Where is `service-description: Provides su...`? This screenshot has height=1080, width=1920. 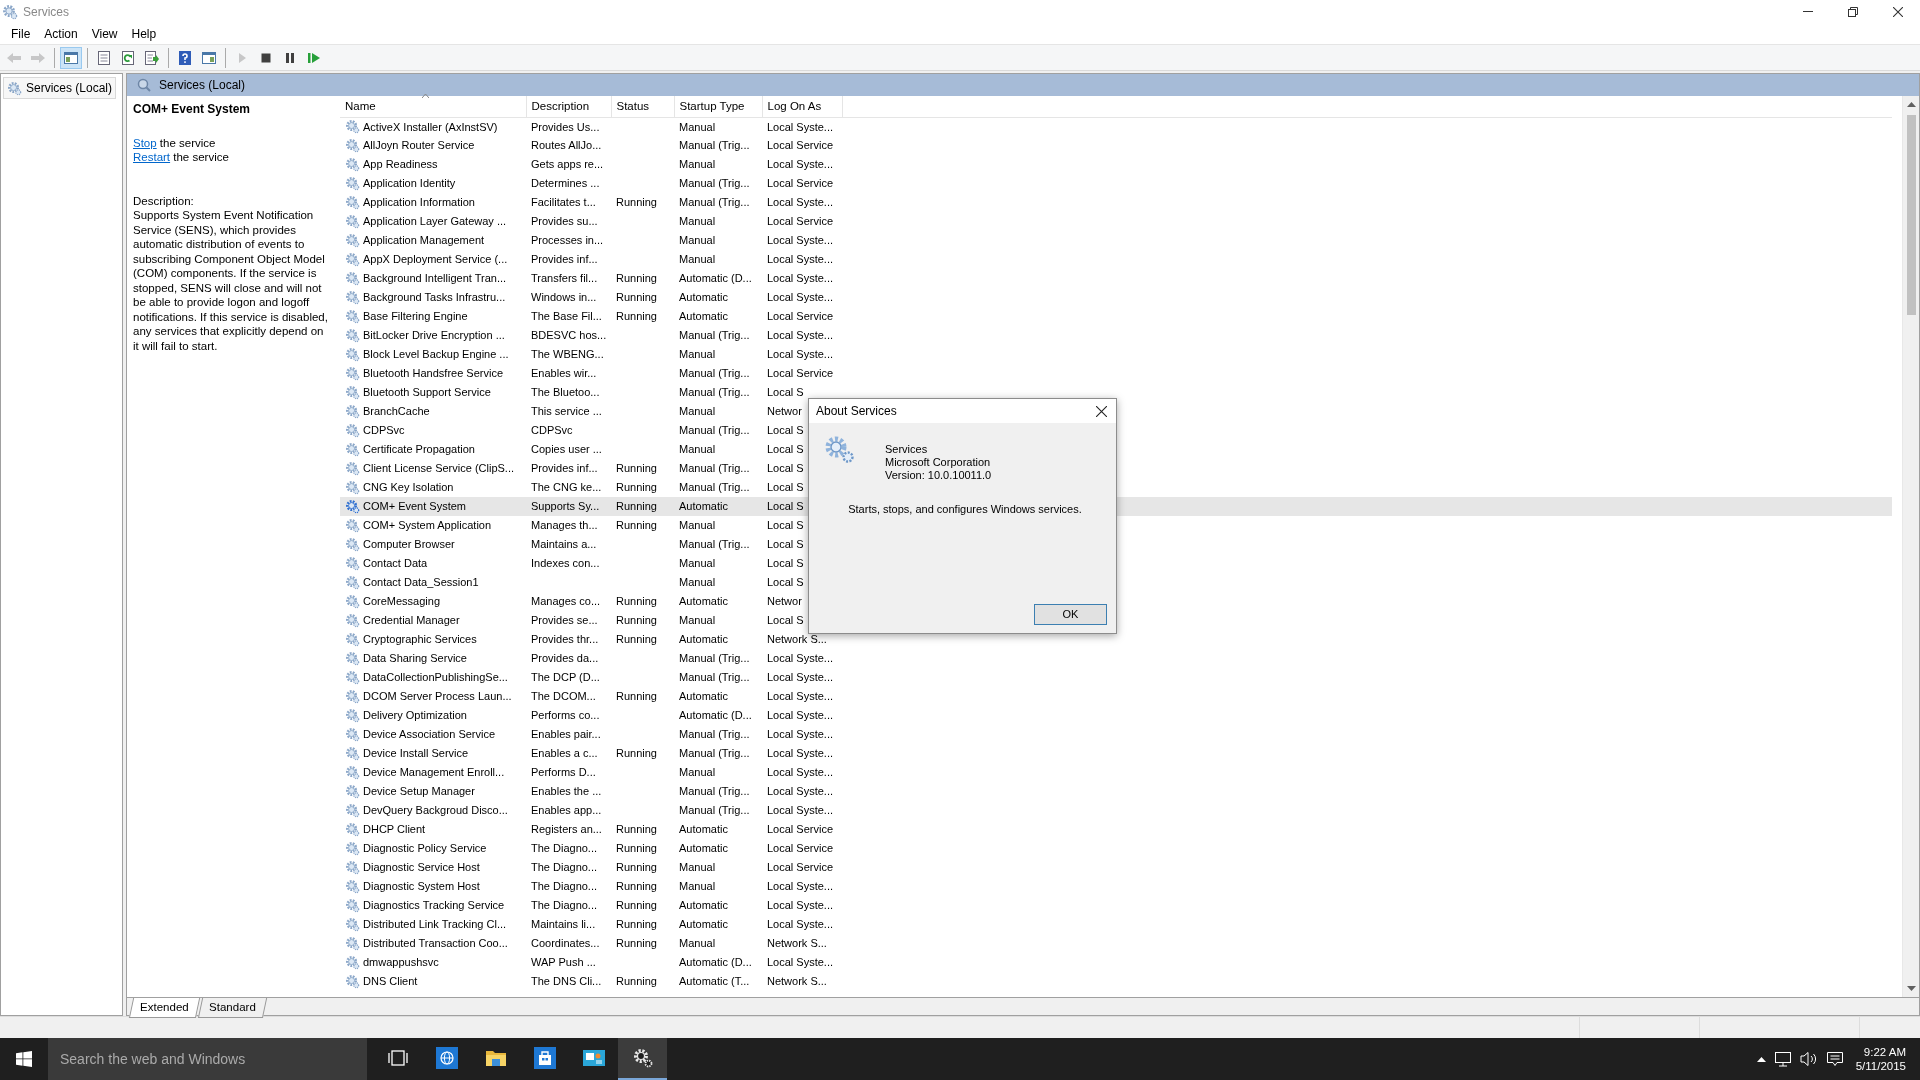
service-description: Provides su... is located at coordinates (564, 221).